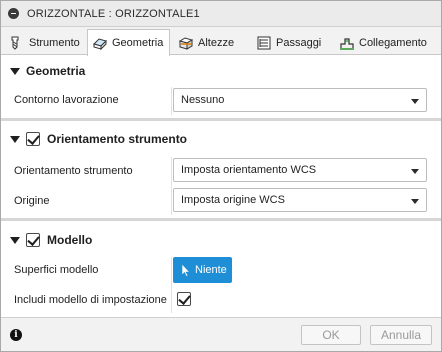 The image size is (442, 352). Describe the element at coordinates (56, 270) in the screenshot. I see `label-superfici: Superfici modello` at that location.